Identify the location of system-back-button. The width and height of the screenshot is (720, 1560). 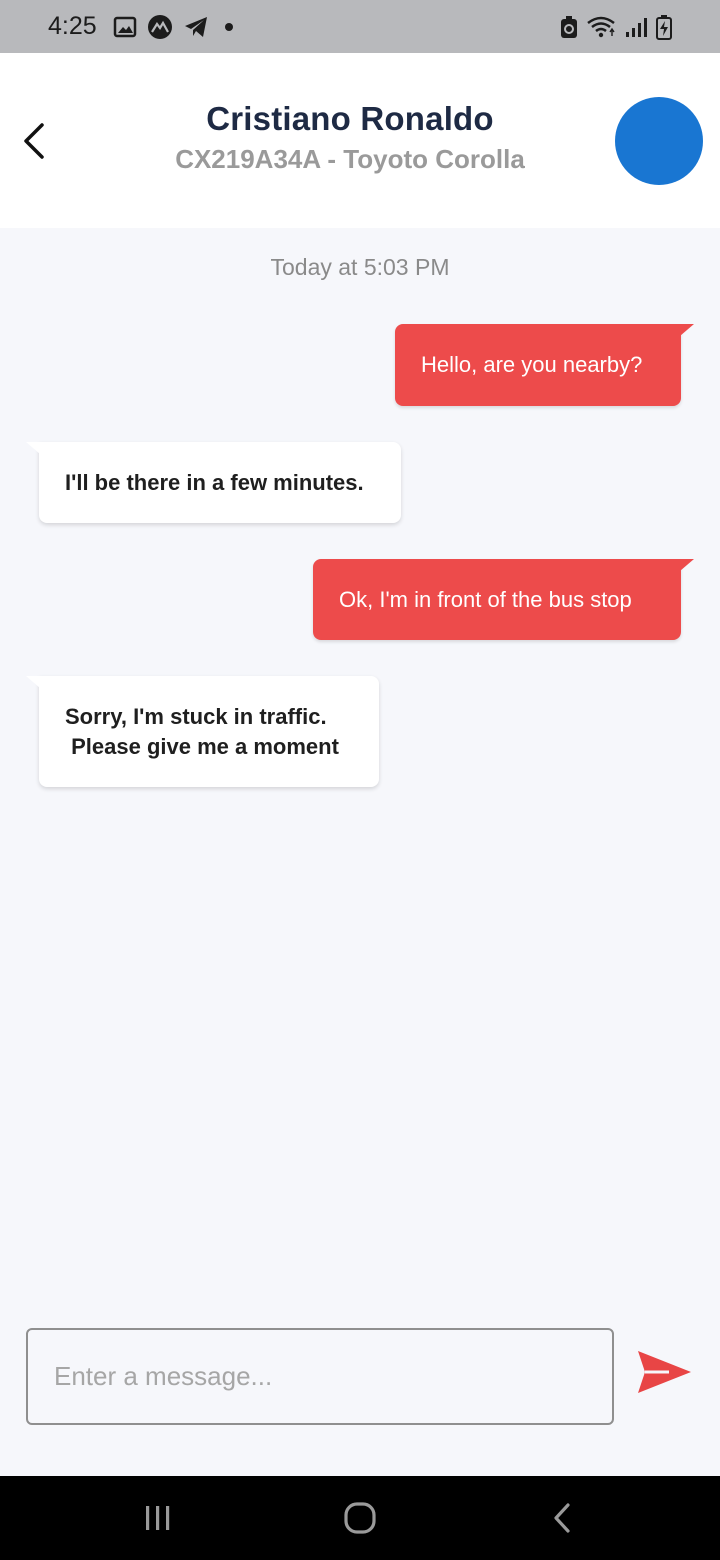
(562, 1518).